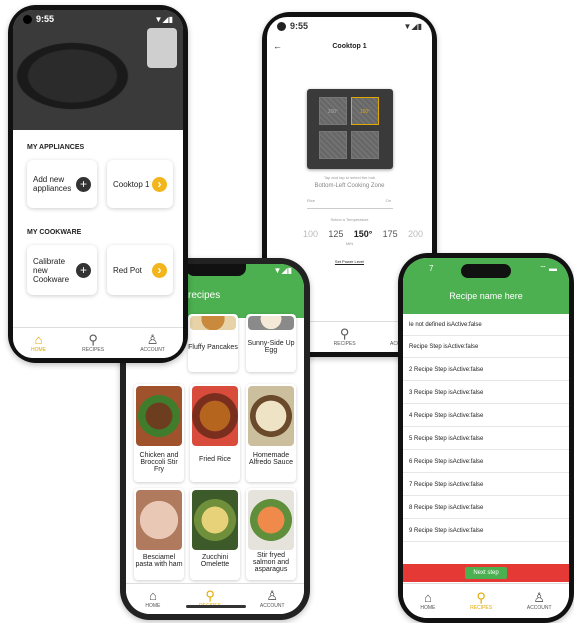 The height and width of the screenshot is (623, 574). What do you see at coordinates (216, 606) in the screenshot?
I see `home-indicator` at bounding box center [216, 606].